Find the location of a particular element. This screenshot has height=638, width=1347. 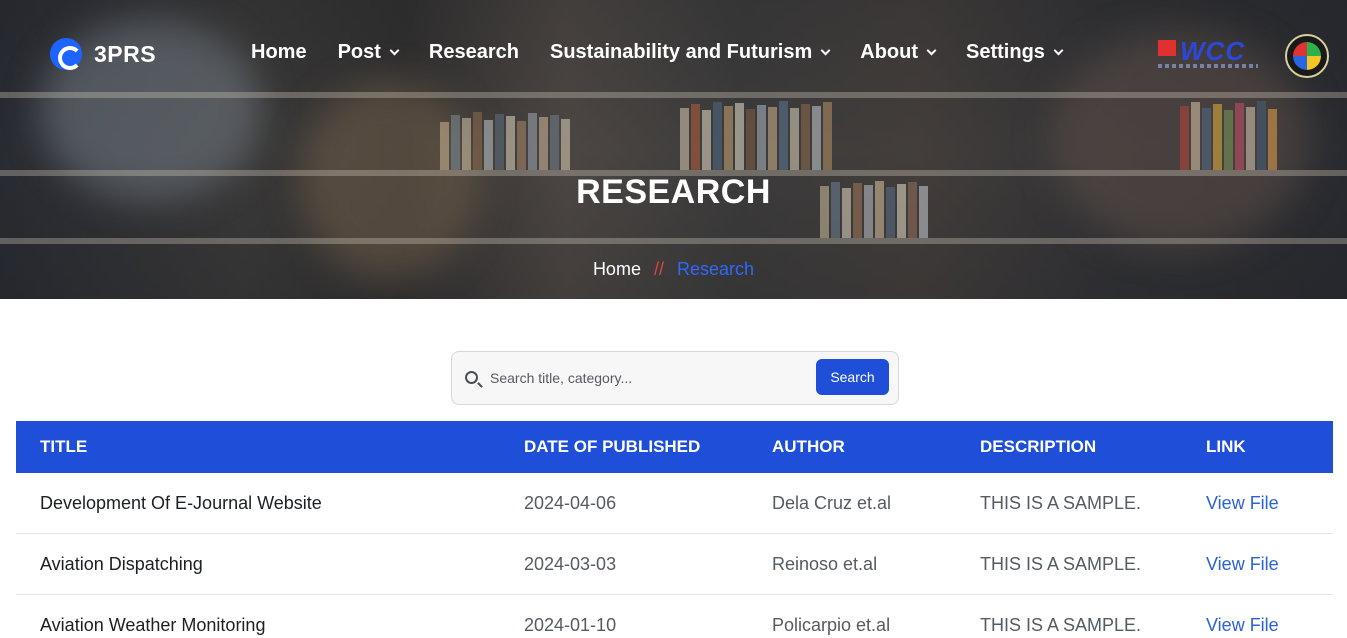

cell-date: 2024-03-03 is located at coordinates (570, 563).